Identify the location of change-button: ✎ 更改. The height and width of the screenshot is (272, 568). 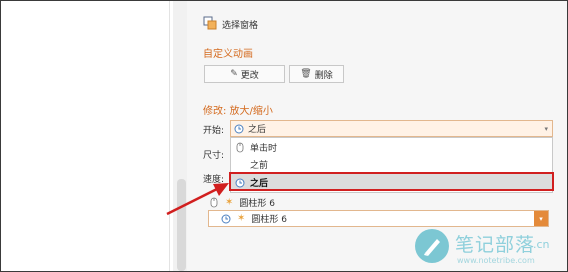
(244, 74).